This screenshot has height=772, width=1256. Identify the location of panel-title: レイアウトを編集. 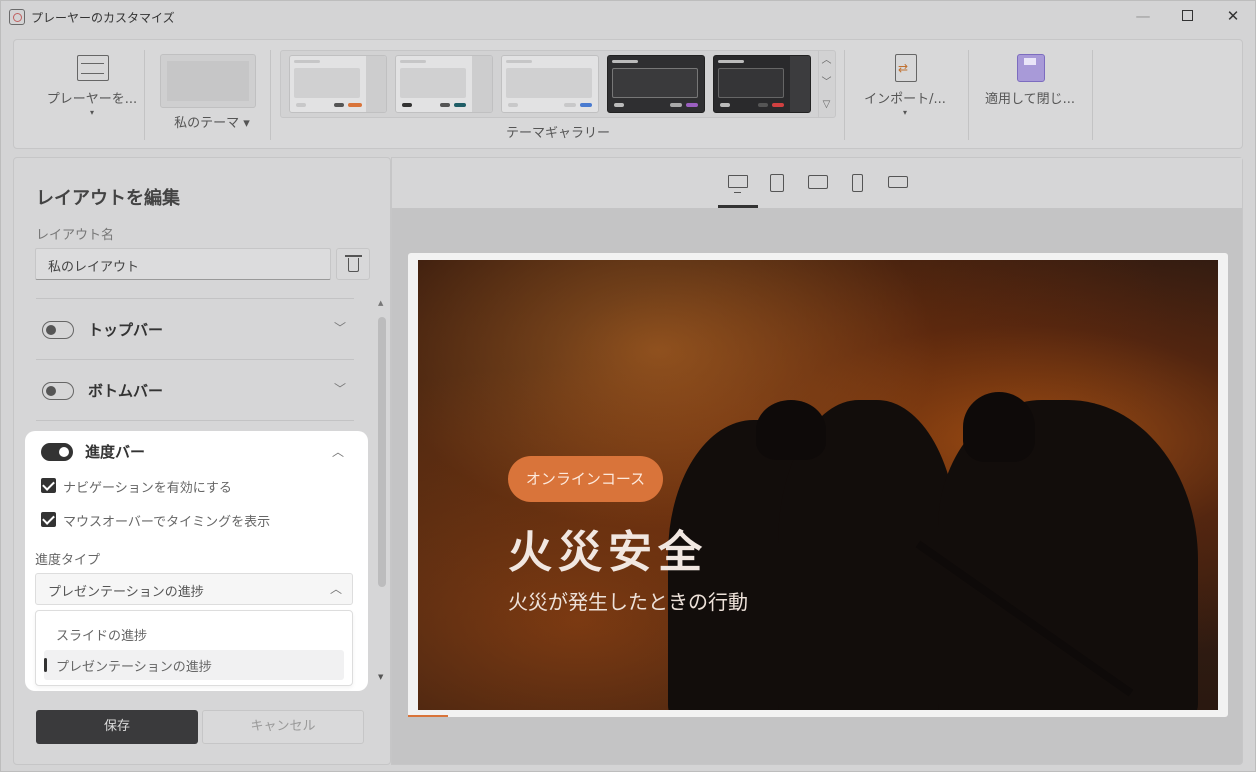
(108, 198).